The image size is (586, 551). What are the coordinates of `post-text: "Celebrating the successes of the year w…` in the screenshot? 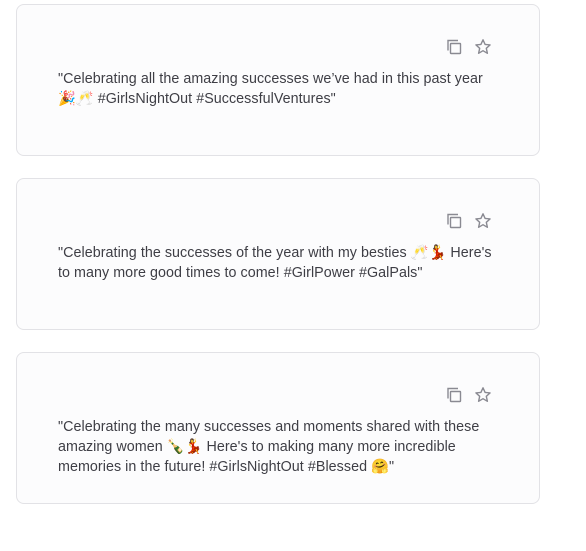 It's located at (275, 263).